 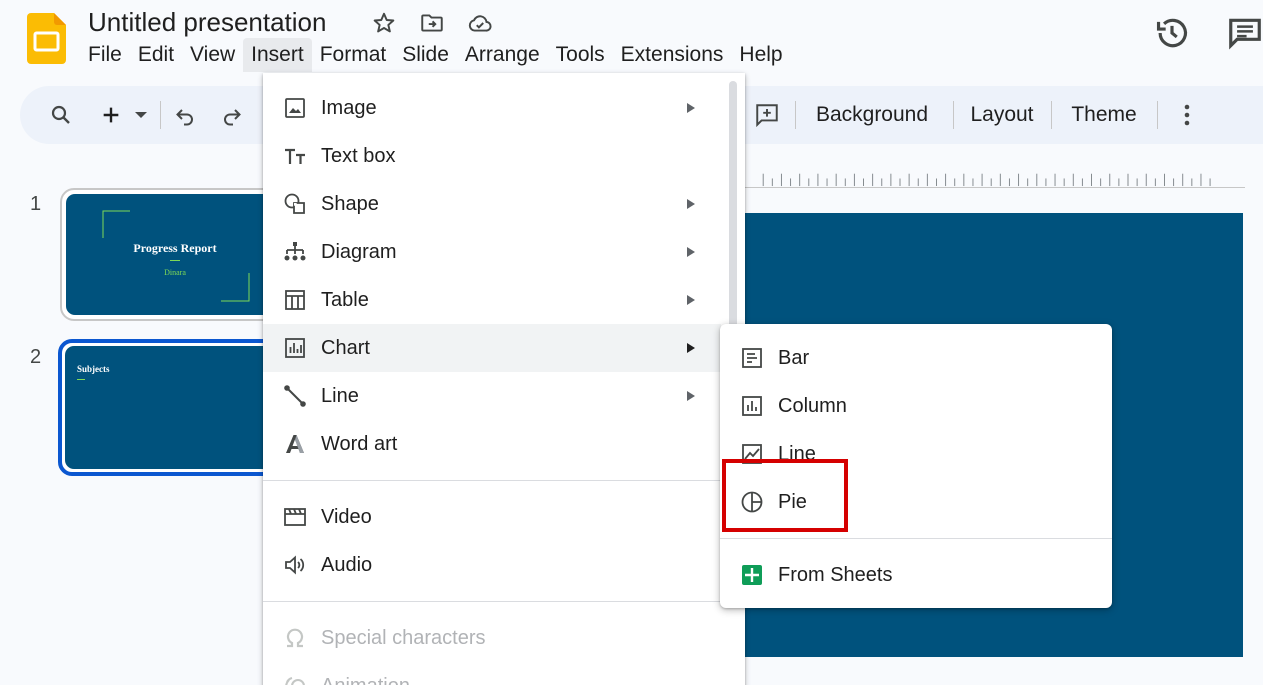 I want to click on text-box-icon, so click(x=295, y=156).